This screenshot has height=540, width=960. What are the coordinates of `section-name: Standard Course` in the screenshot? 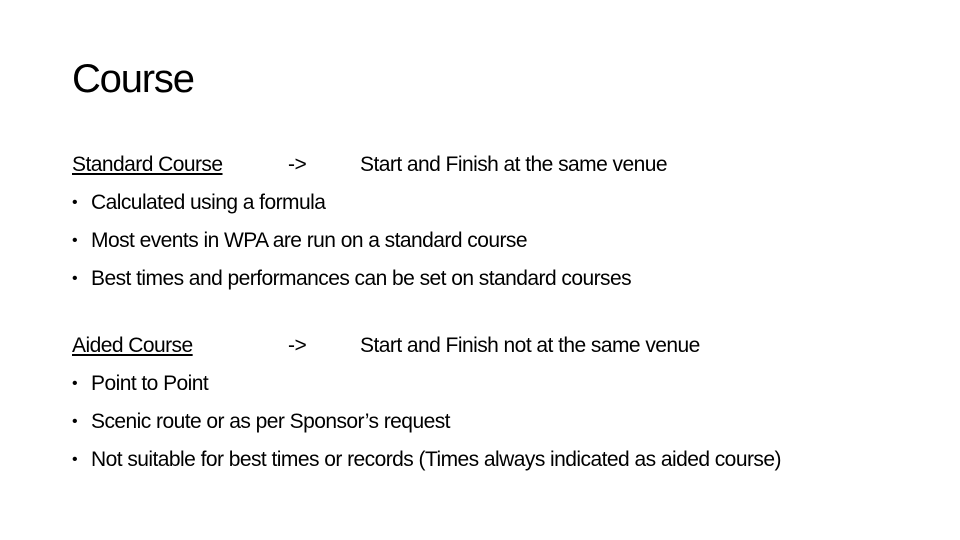 It's located at (147, 164).